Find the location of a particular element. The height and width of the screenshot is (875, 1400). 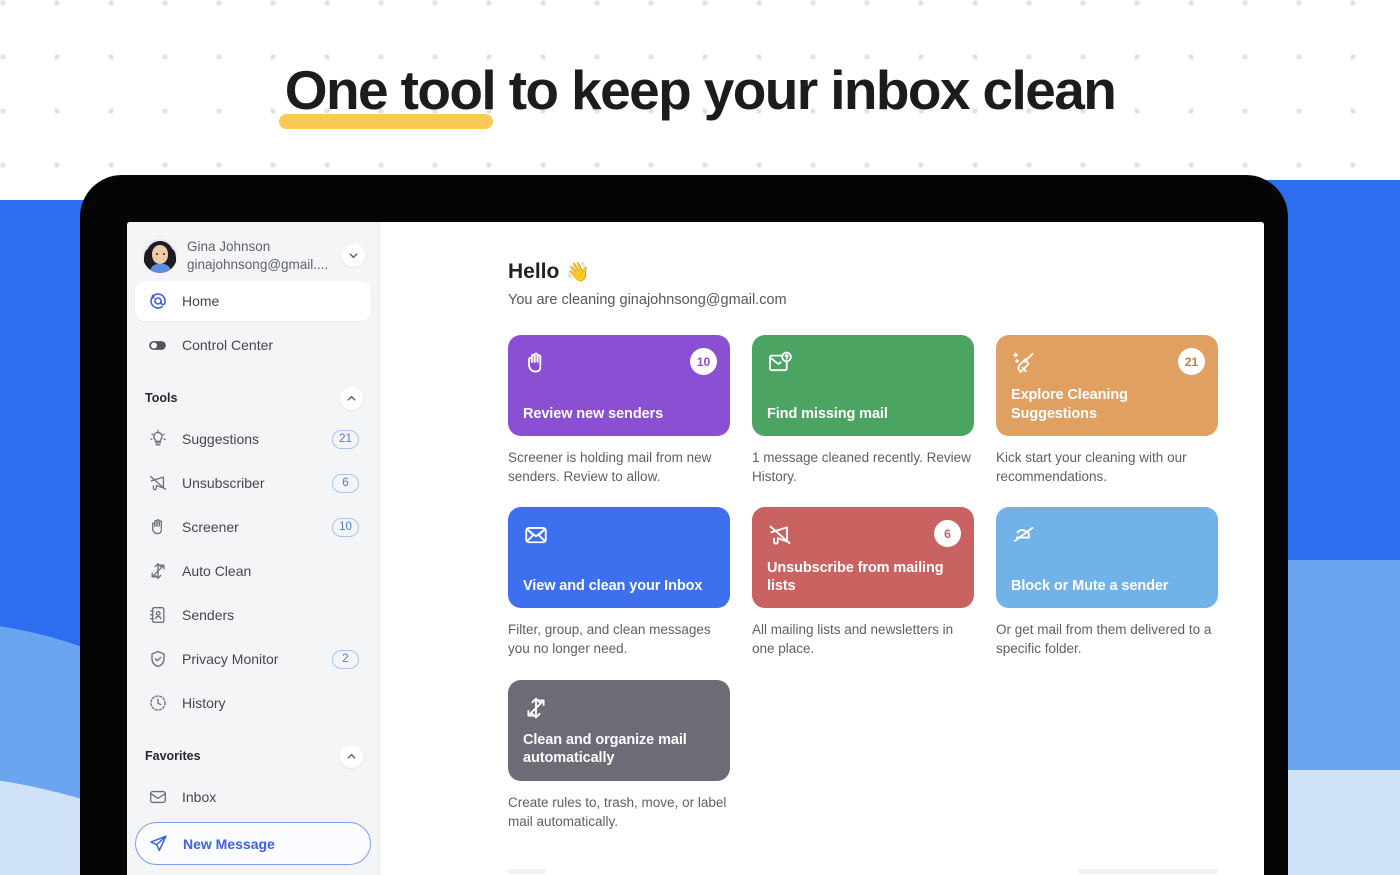

content-placeholder-row is located at coordinates (863, 871).